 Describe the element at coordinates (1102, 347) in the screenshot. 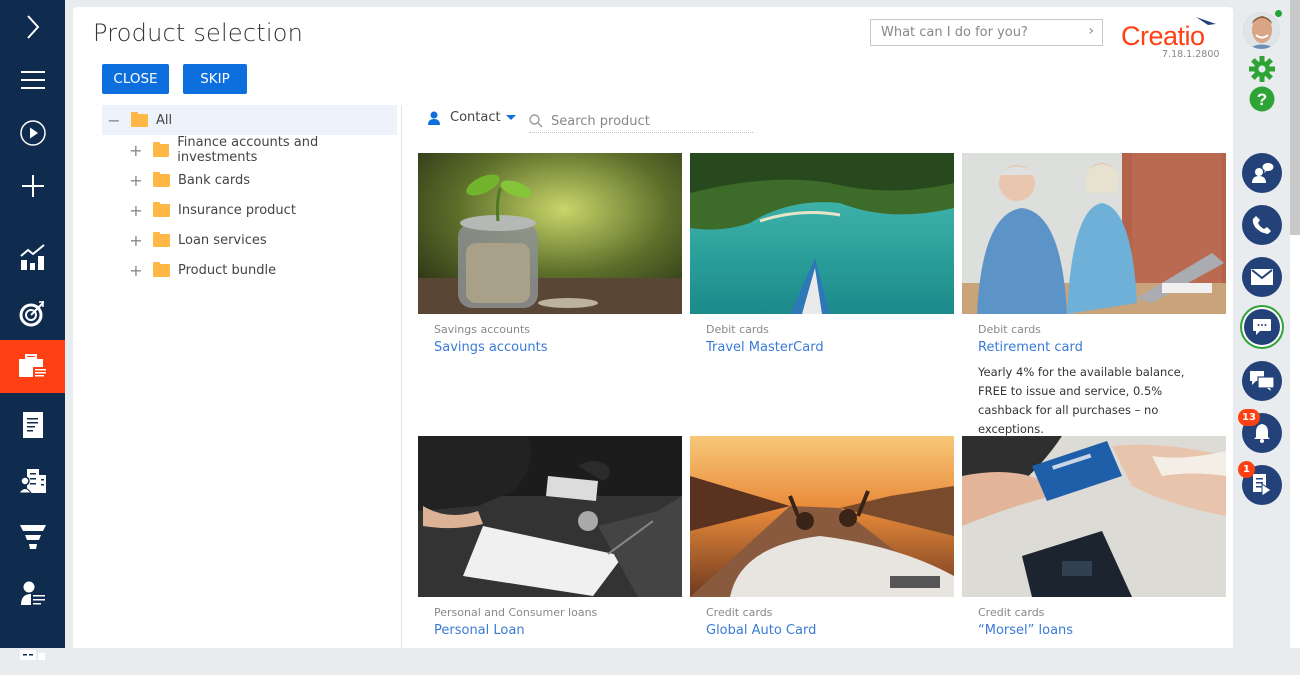

I see `product-name-link: Retirement card` at that location.